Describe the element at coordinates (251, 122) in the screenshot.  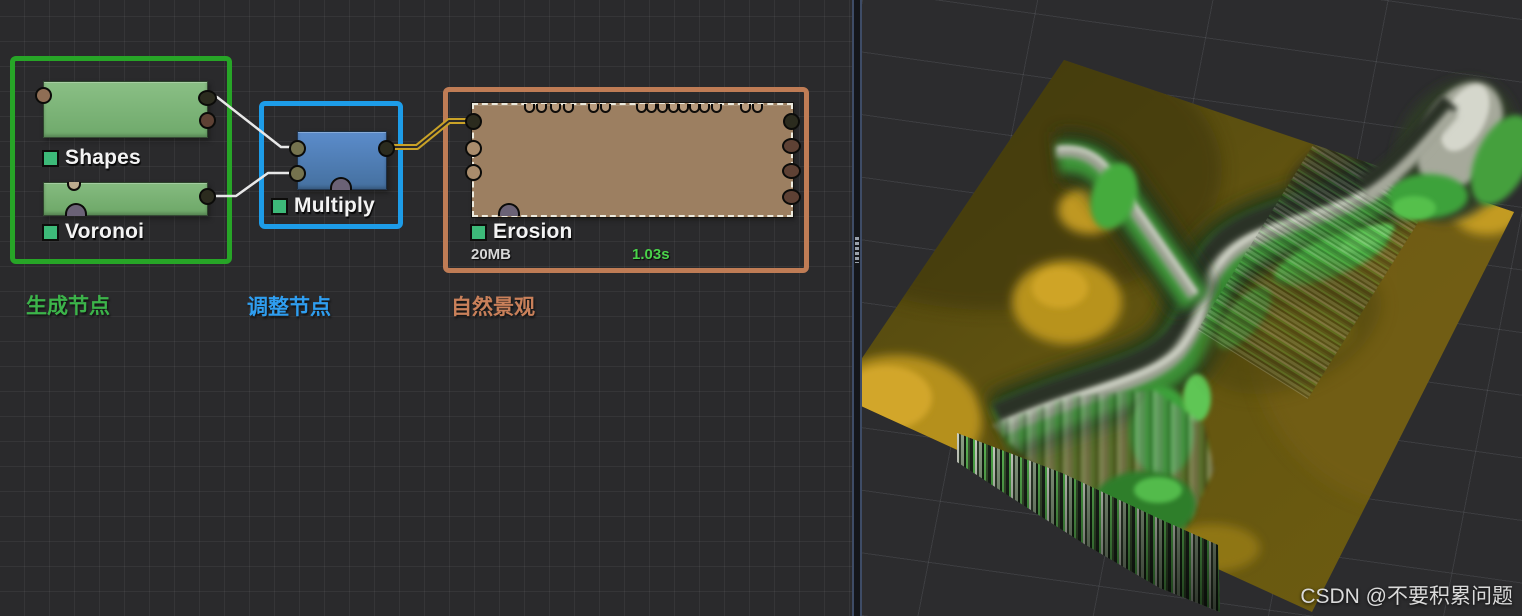
I see `wire-shapes-to-multiply` at that location.